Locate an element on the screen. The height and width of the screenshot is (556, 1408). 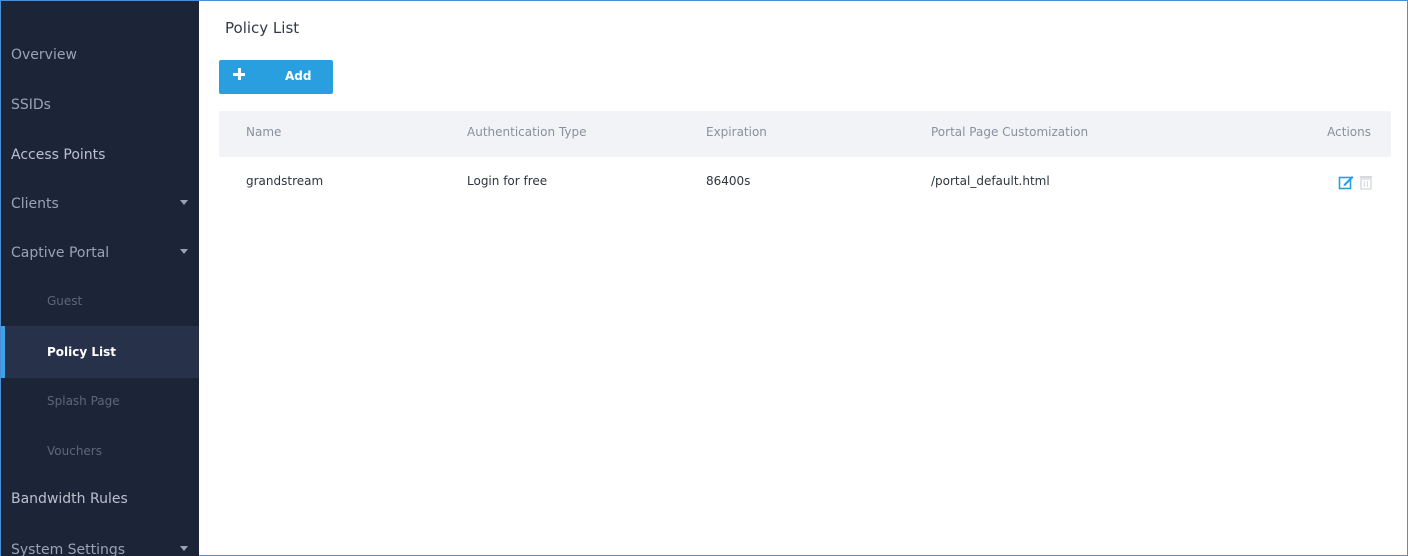
sidebar-item-ssids: SSIDs is located at coordinates (100, 105).